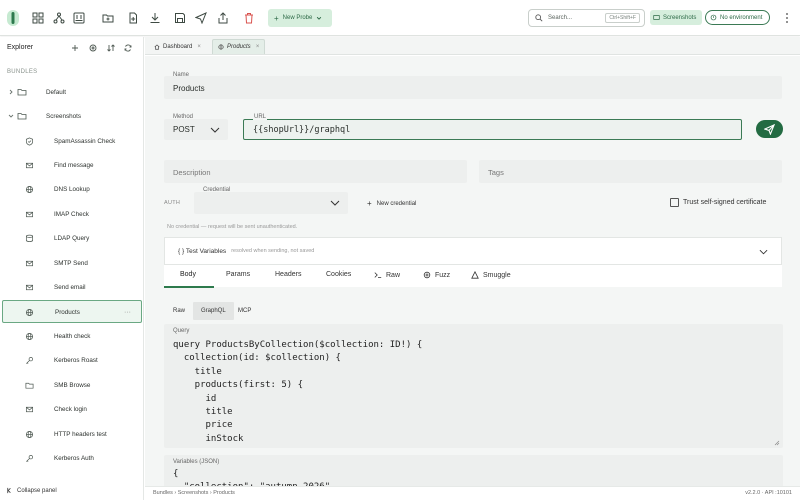 Image resolution: width=800 pixels, height=500 pixels. I want to click on dashboard-grid-icon, so click(38, 18).